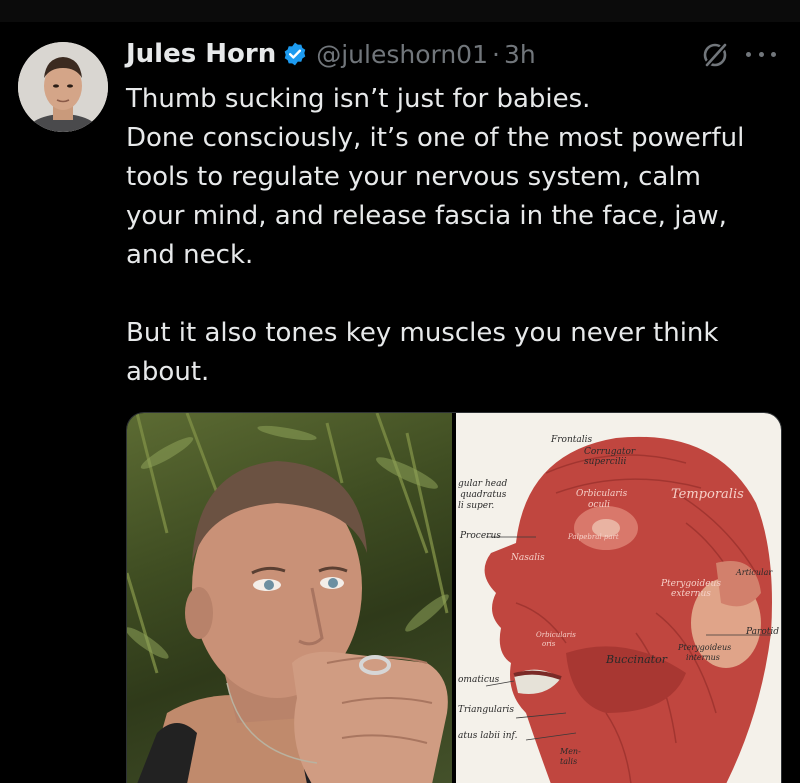  Describe the element at coordinates (556, 635) in the screenshot. I see `label-orbicularis-oris: Orbicularis` at that location.